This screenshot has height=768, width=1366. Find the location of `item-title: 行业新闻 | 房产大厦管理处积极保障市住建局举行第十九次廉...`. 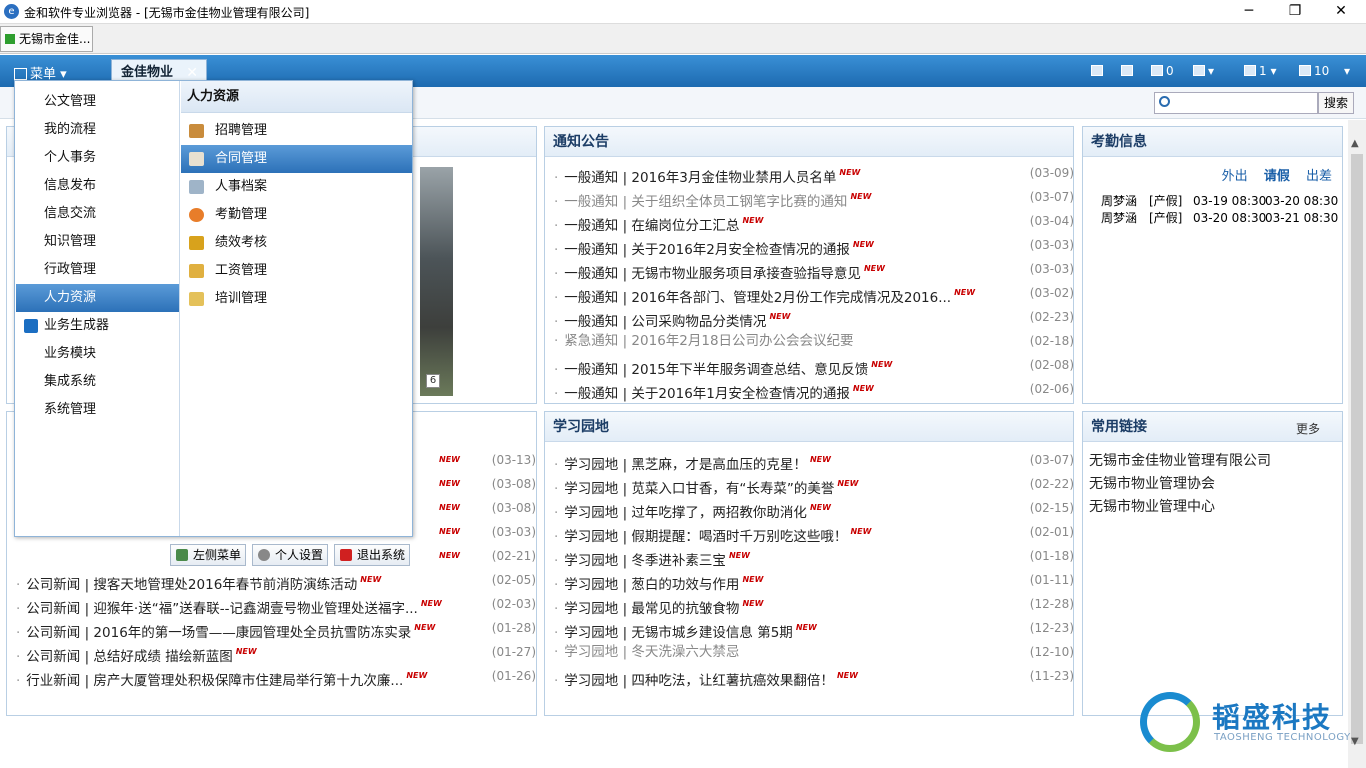

item-title: 行业新闻 | 房产大厦管理处积极保障市住建局举行第十九次廉... is located at coordinates (214, 681).